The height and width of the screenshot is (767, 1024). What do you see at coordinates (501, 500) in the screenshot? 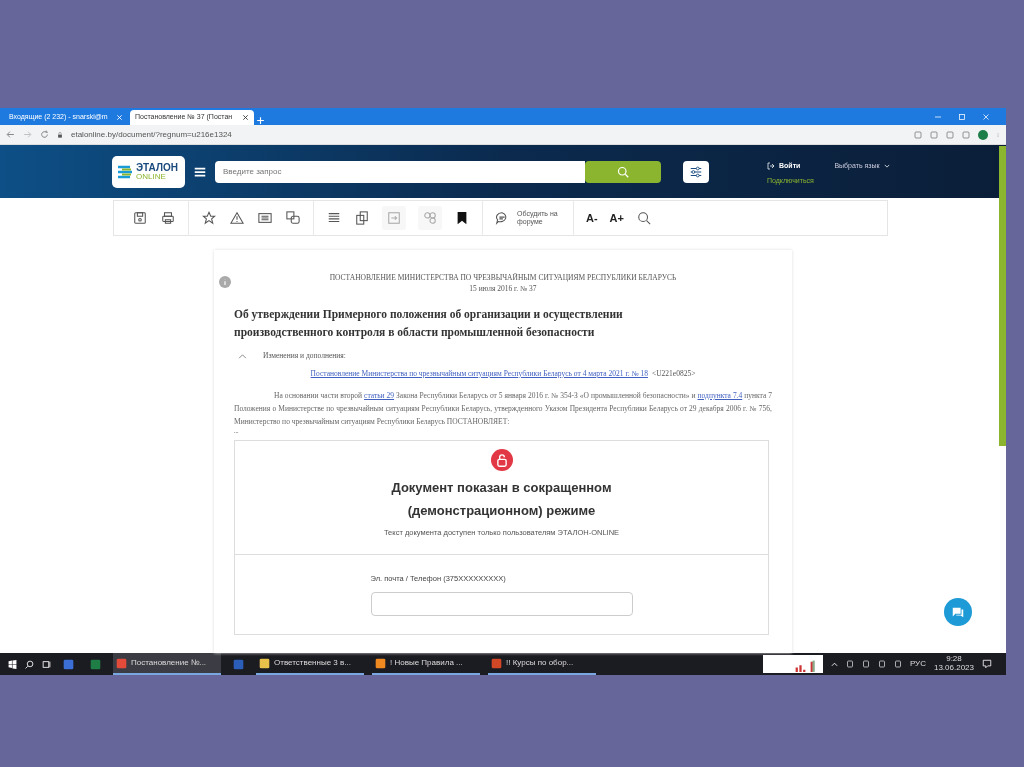
I see `notice-title: Документ показан в сокращенном (демонстрационном) режиме` at bounding box center [501, 500].